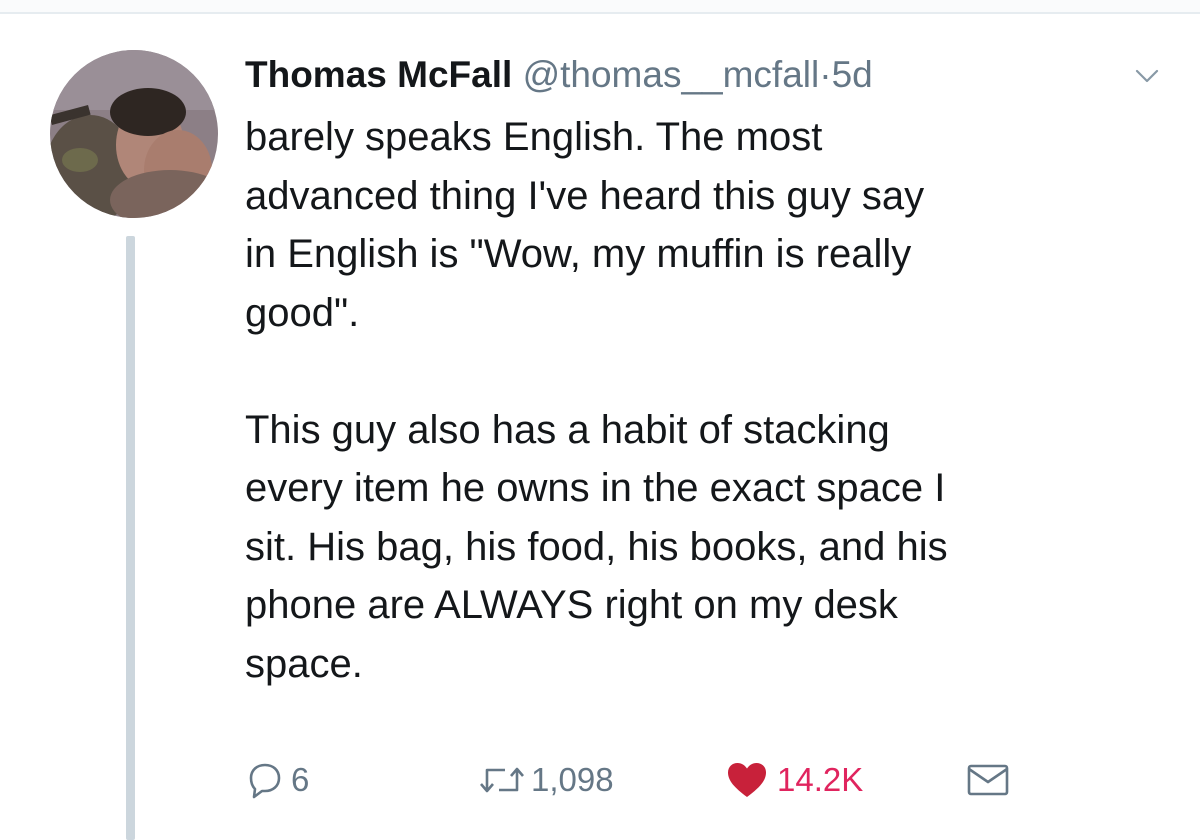  I want to click on chevron-down-icon, so click(1147, 76).